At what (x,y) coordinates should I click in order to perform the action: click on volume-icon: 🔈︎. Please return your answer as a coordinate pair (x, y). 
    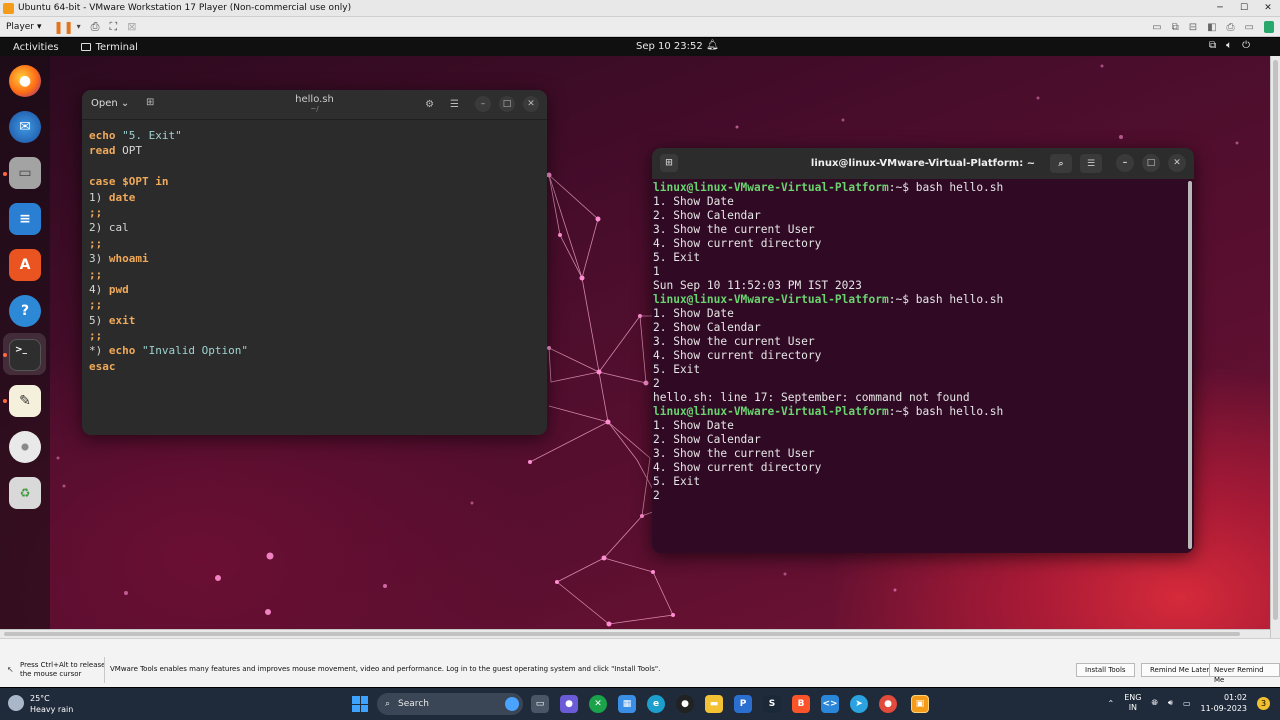
    Looking at the image, I should click on (1229, 45).